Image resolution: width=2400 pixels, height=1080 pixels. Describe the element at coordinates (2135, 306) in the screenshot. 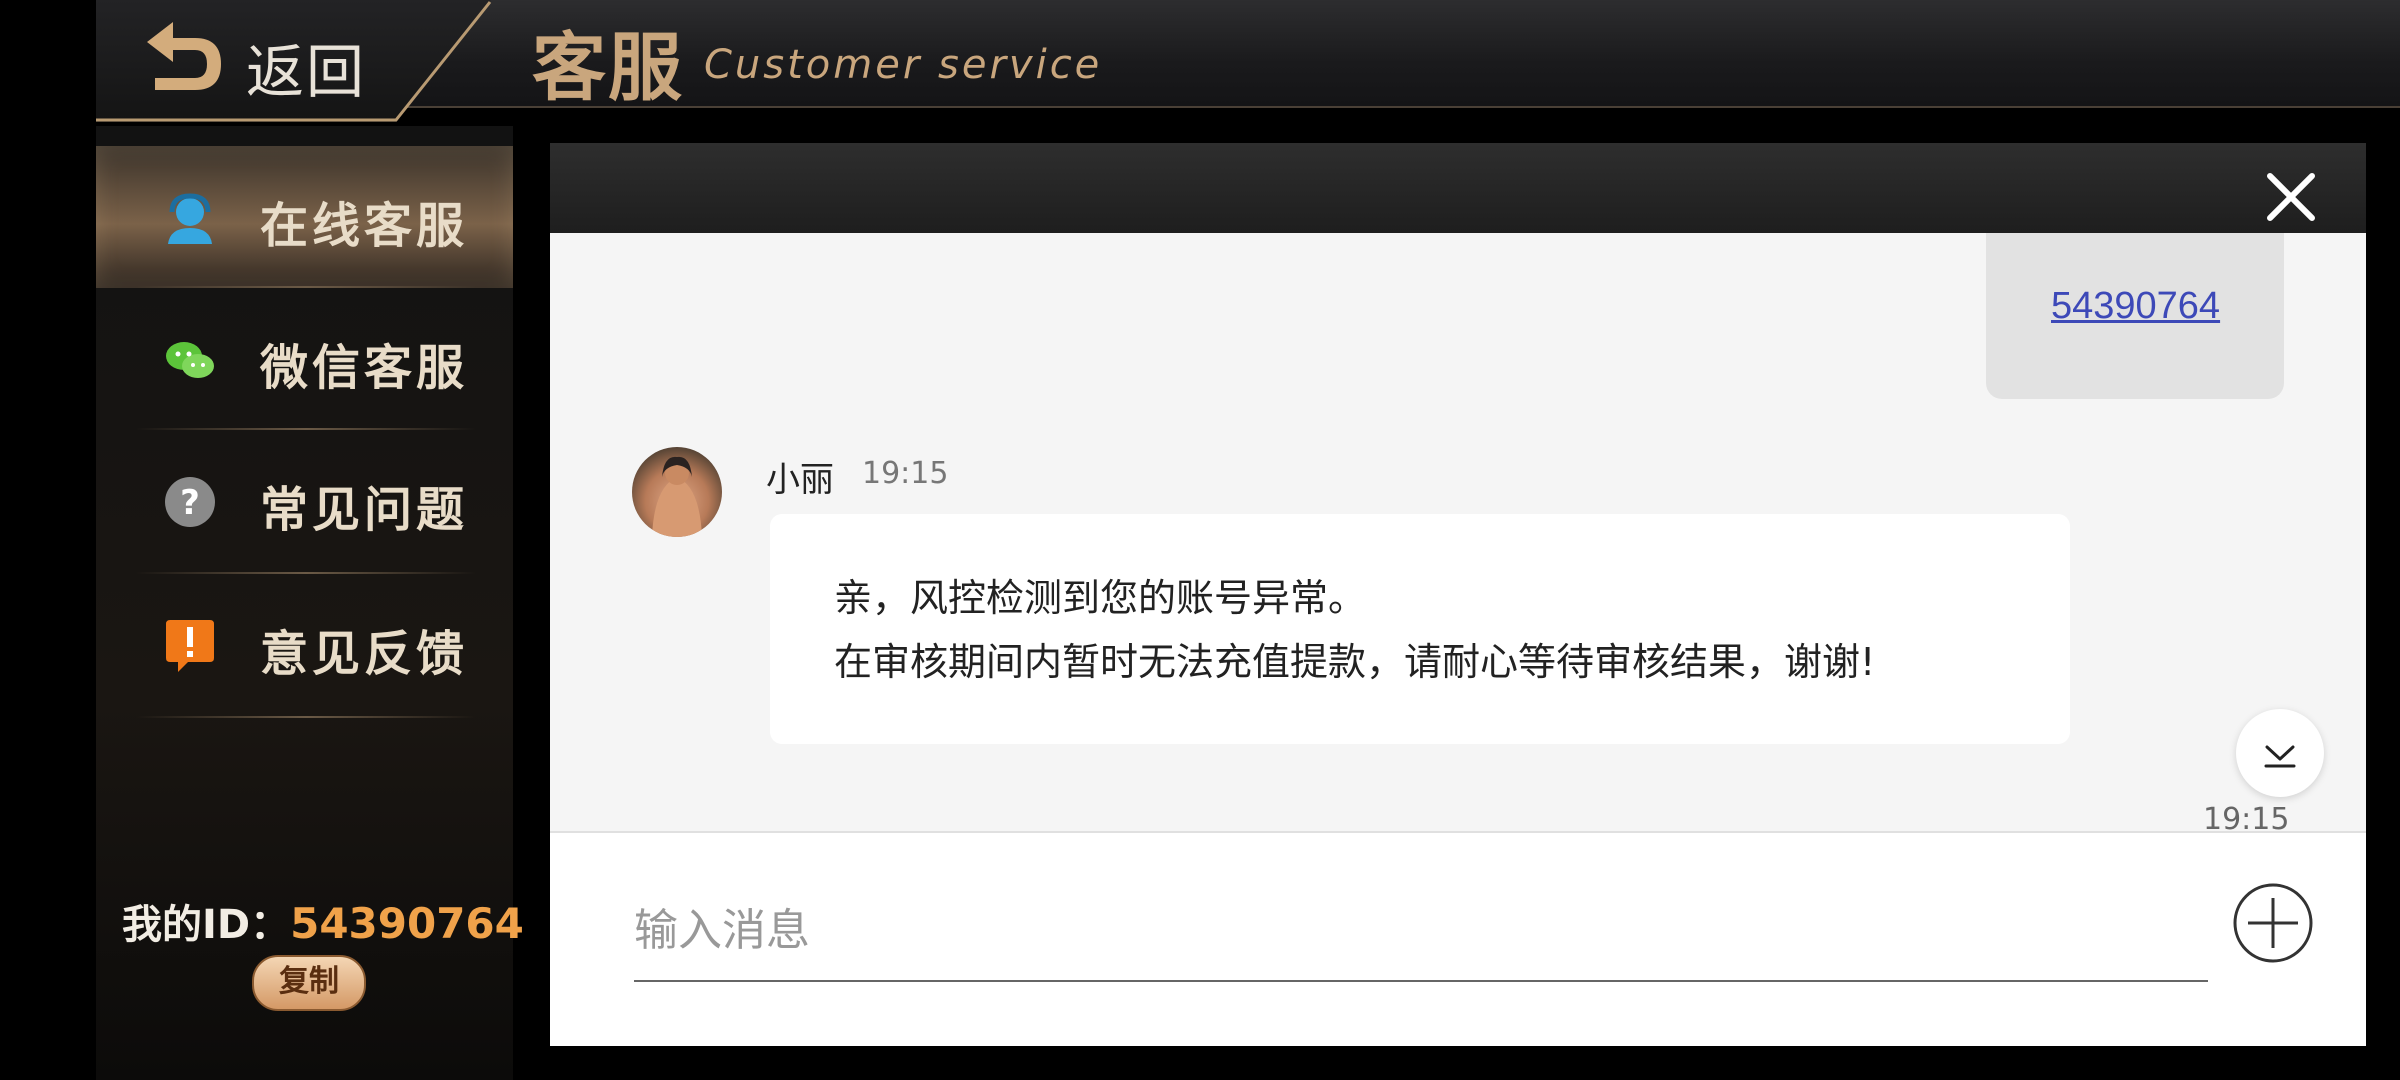

I see `sent-message-text: 54390764` at that location.